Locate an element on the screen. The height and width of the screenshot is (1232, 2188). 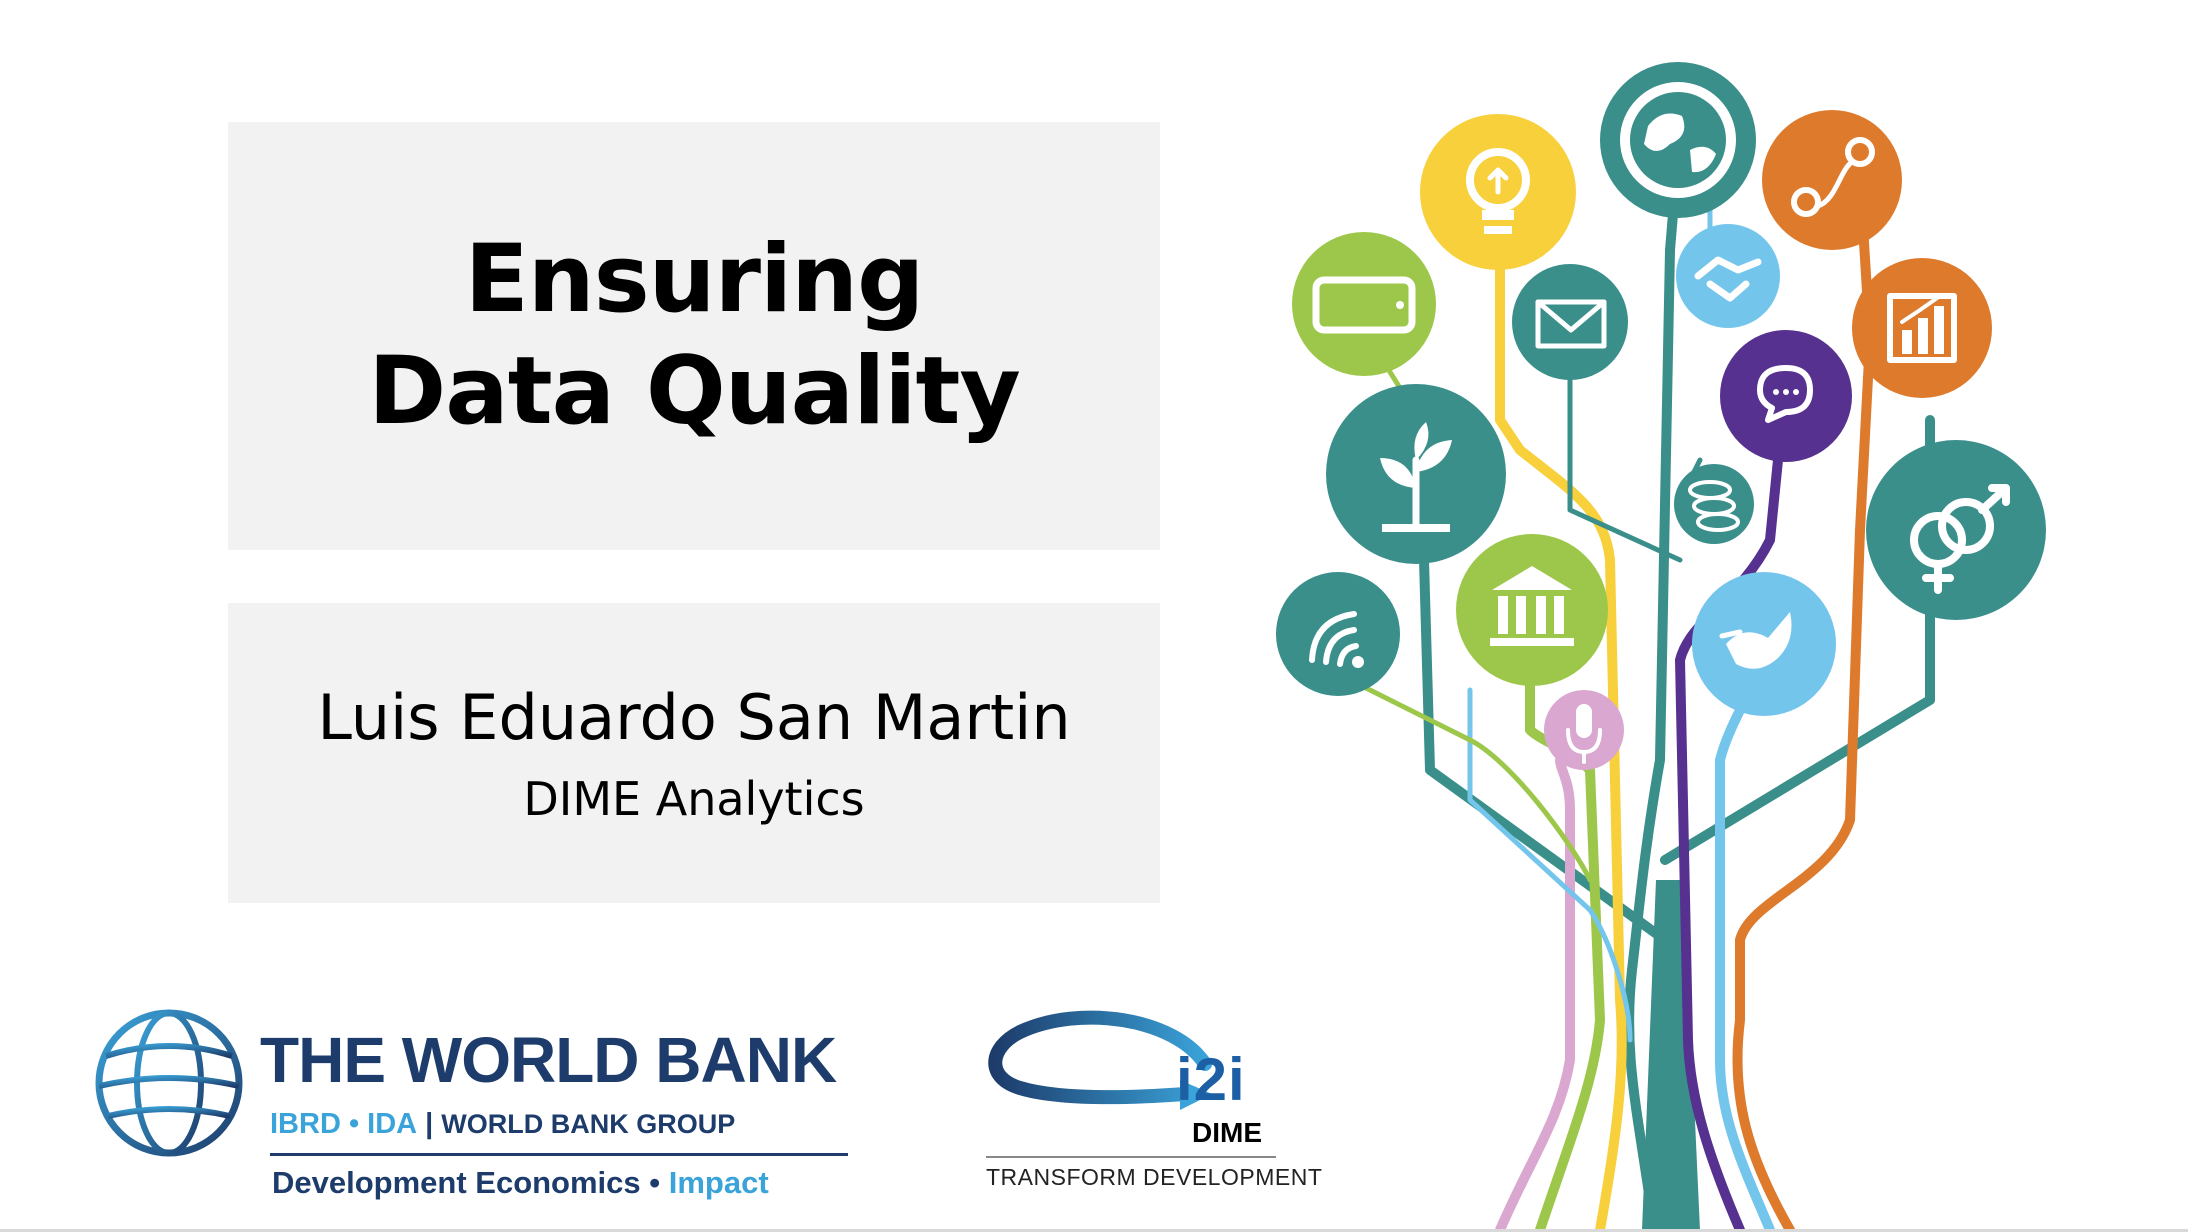
i2i-mark: i2i is located at coordinates (1211, 1079).